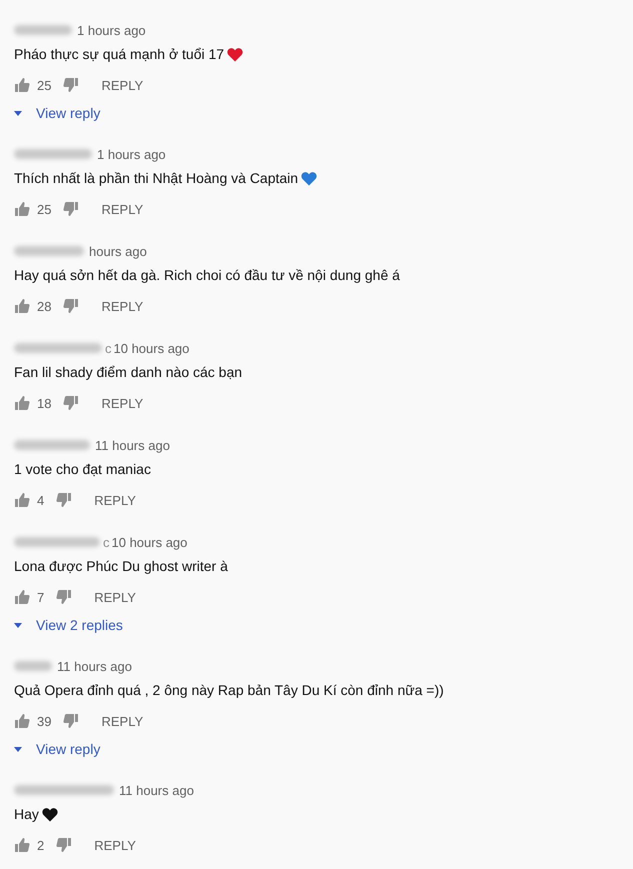 The image size is (633, 869). What do you see at coordinates (229, 690) in the screenshot?
I see `comment-text: Quả Opera đỉnh quá , 2 ông này Rap bản Tây Du Kí còn đỉnh nữa =))` at bounding box center [229, 690].